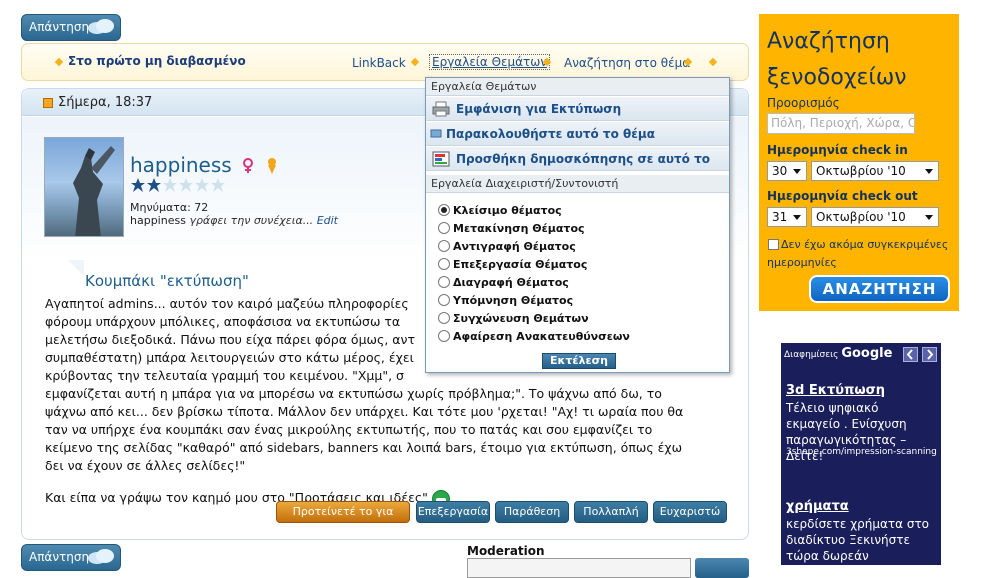 Image resolution: width=999 pixels, height=578 pixels. What do you see at coordinates (444, 228) in the screenshot?
I see `radio-move-thread` at bounding box center [444, 228].